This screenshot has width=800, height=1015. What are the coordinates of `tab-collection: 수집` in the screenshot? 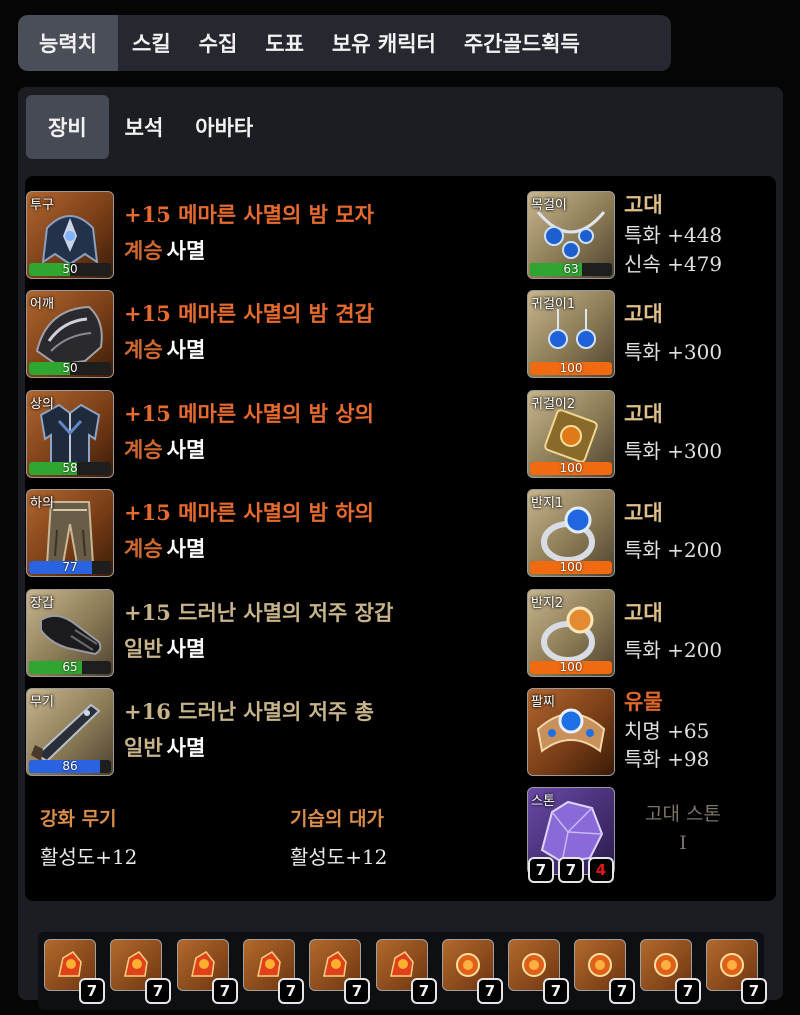 It's located at (218, 43).